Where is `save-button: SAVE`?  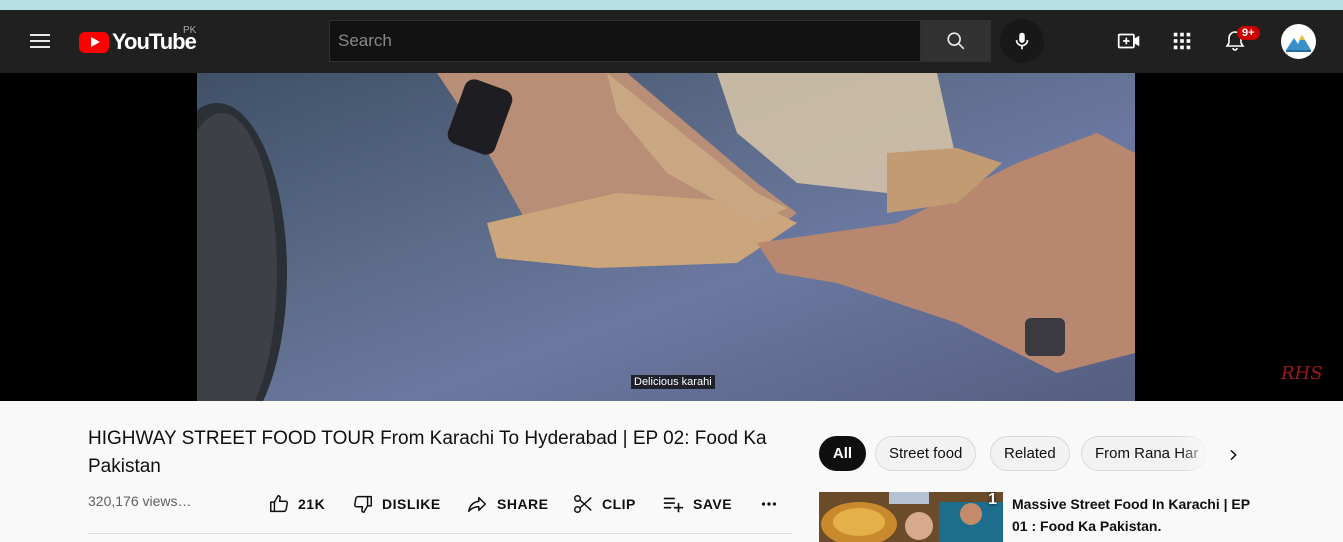
save-button: SAVE is located at coordinates (696, 504).